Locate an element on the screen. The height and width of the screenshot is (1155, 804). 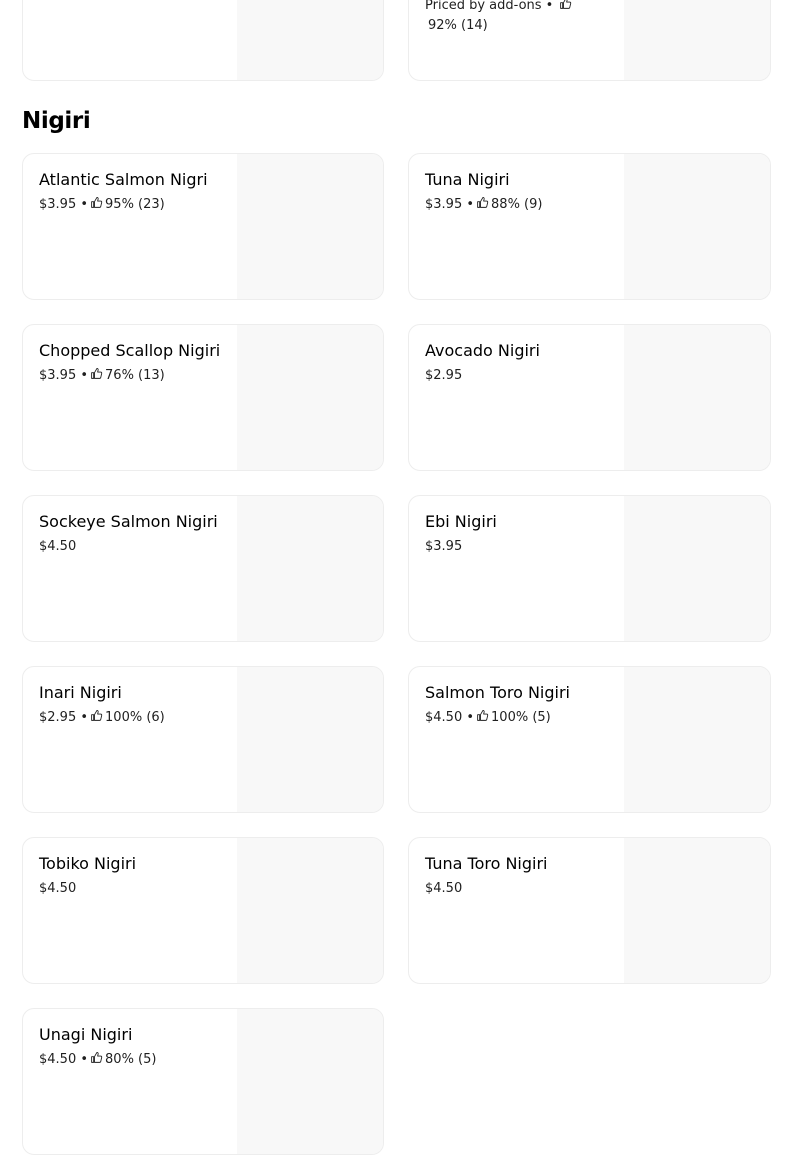
menu-item-card: Inari Nigiri $2.95 • 100% (6) is located at coordinates (203, 739).